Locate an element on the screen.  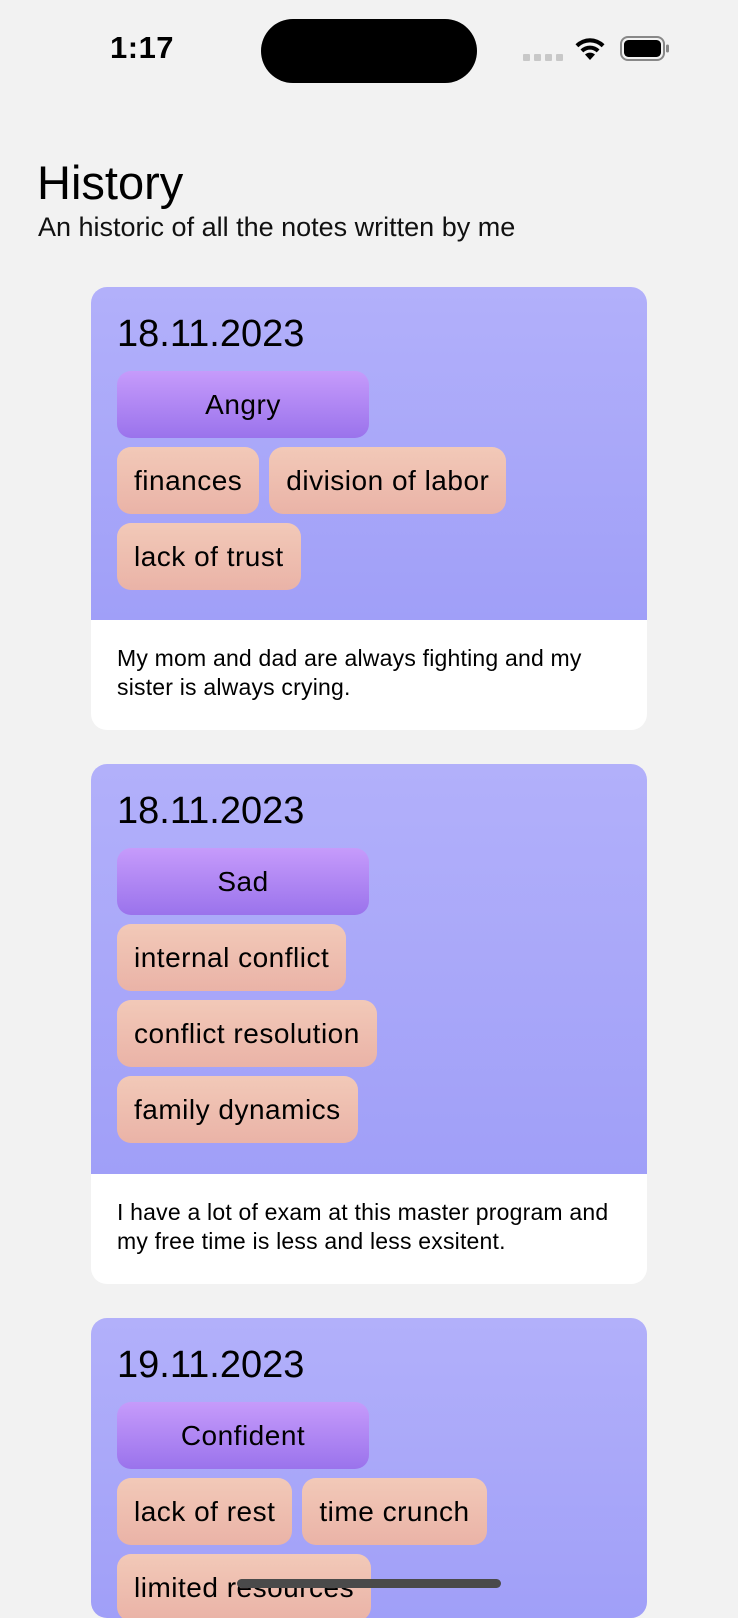
cellular-signal-icon is located at coordinates (543, 57).